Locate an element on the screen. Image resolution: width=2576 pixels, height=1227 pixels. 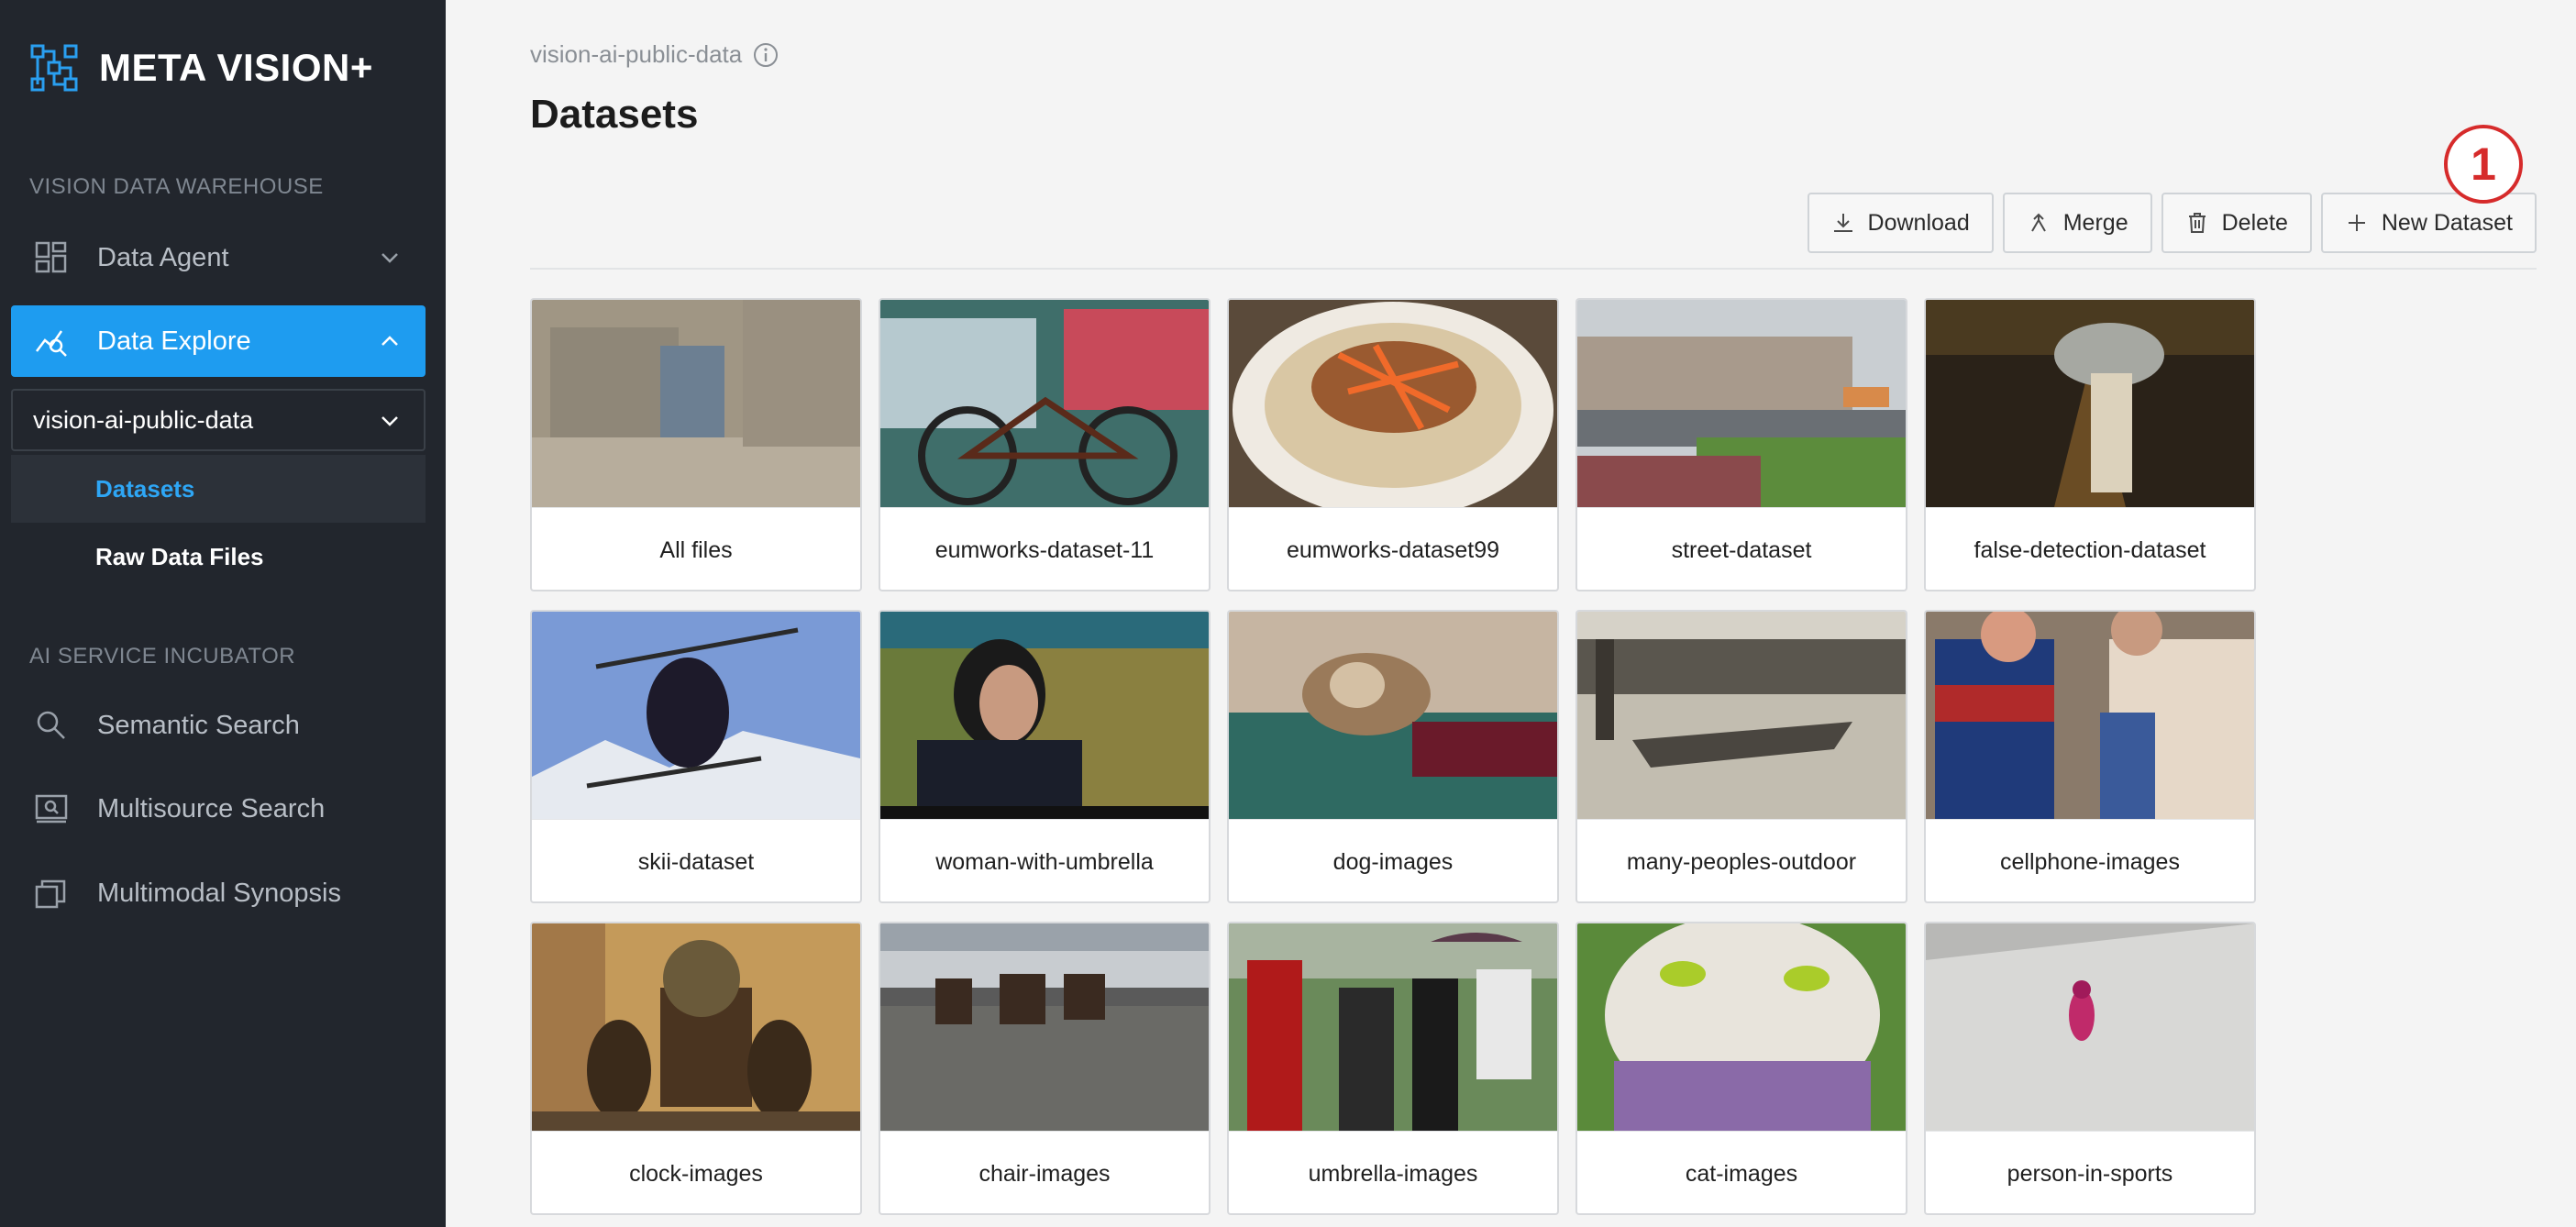
app-name: META VISION+ is located at coordinates (236, 67).